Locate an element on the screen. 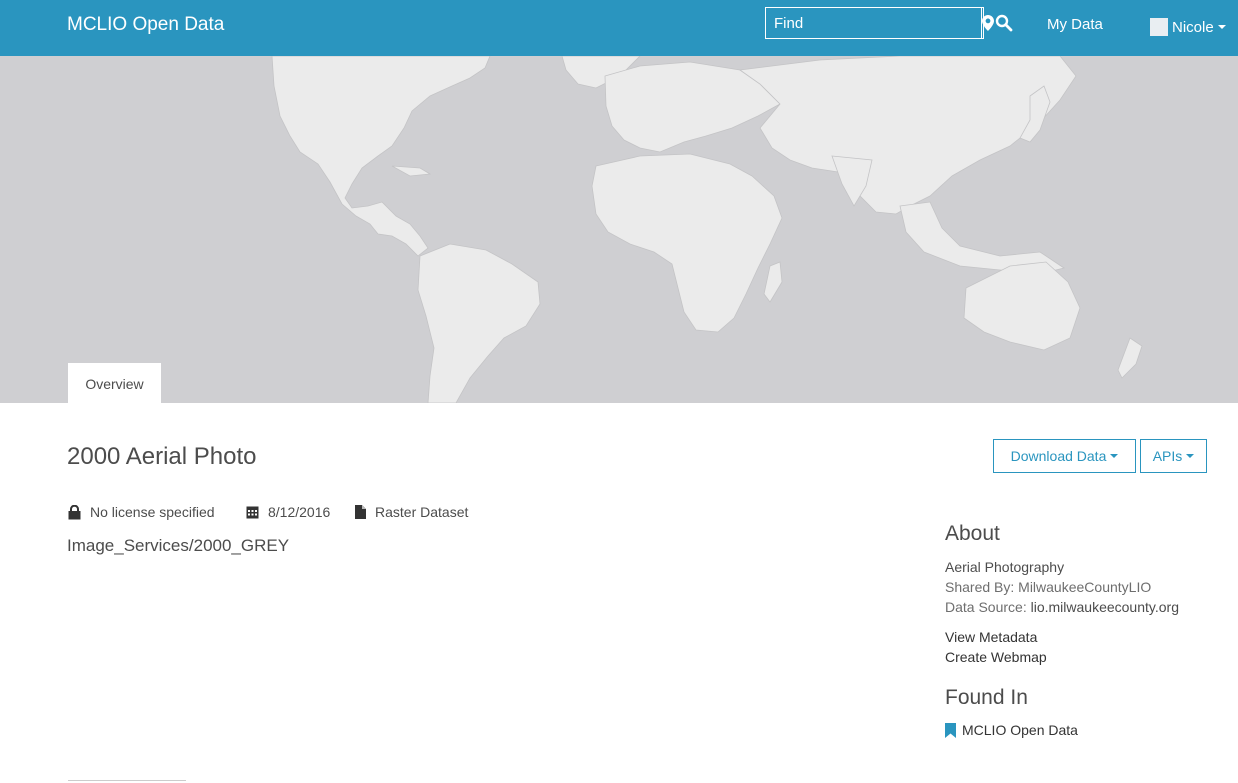 The width and height of the screenshot is (1238, 783). shared-by-label: Shared By: is located at coordinates (980, 587).